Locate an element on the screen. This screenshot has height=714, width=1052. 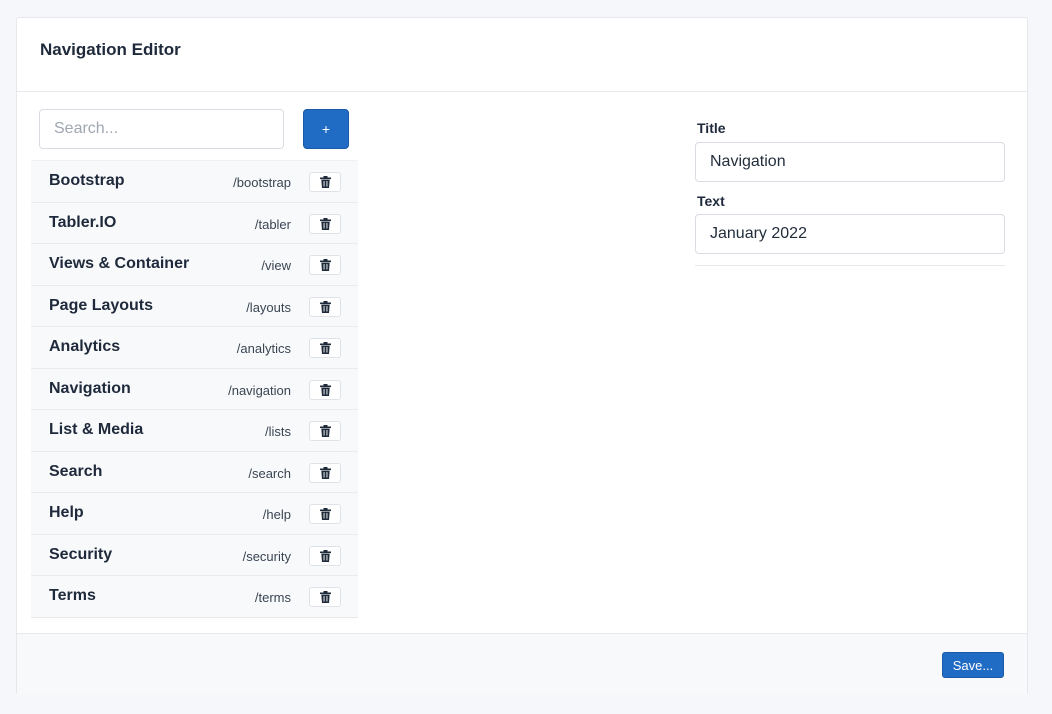
search-input is located at coordinates (161, 129).